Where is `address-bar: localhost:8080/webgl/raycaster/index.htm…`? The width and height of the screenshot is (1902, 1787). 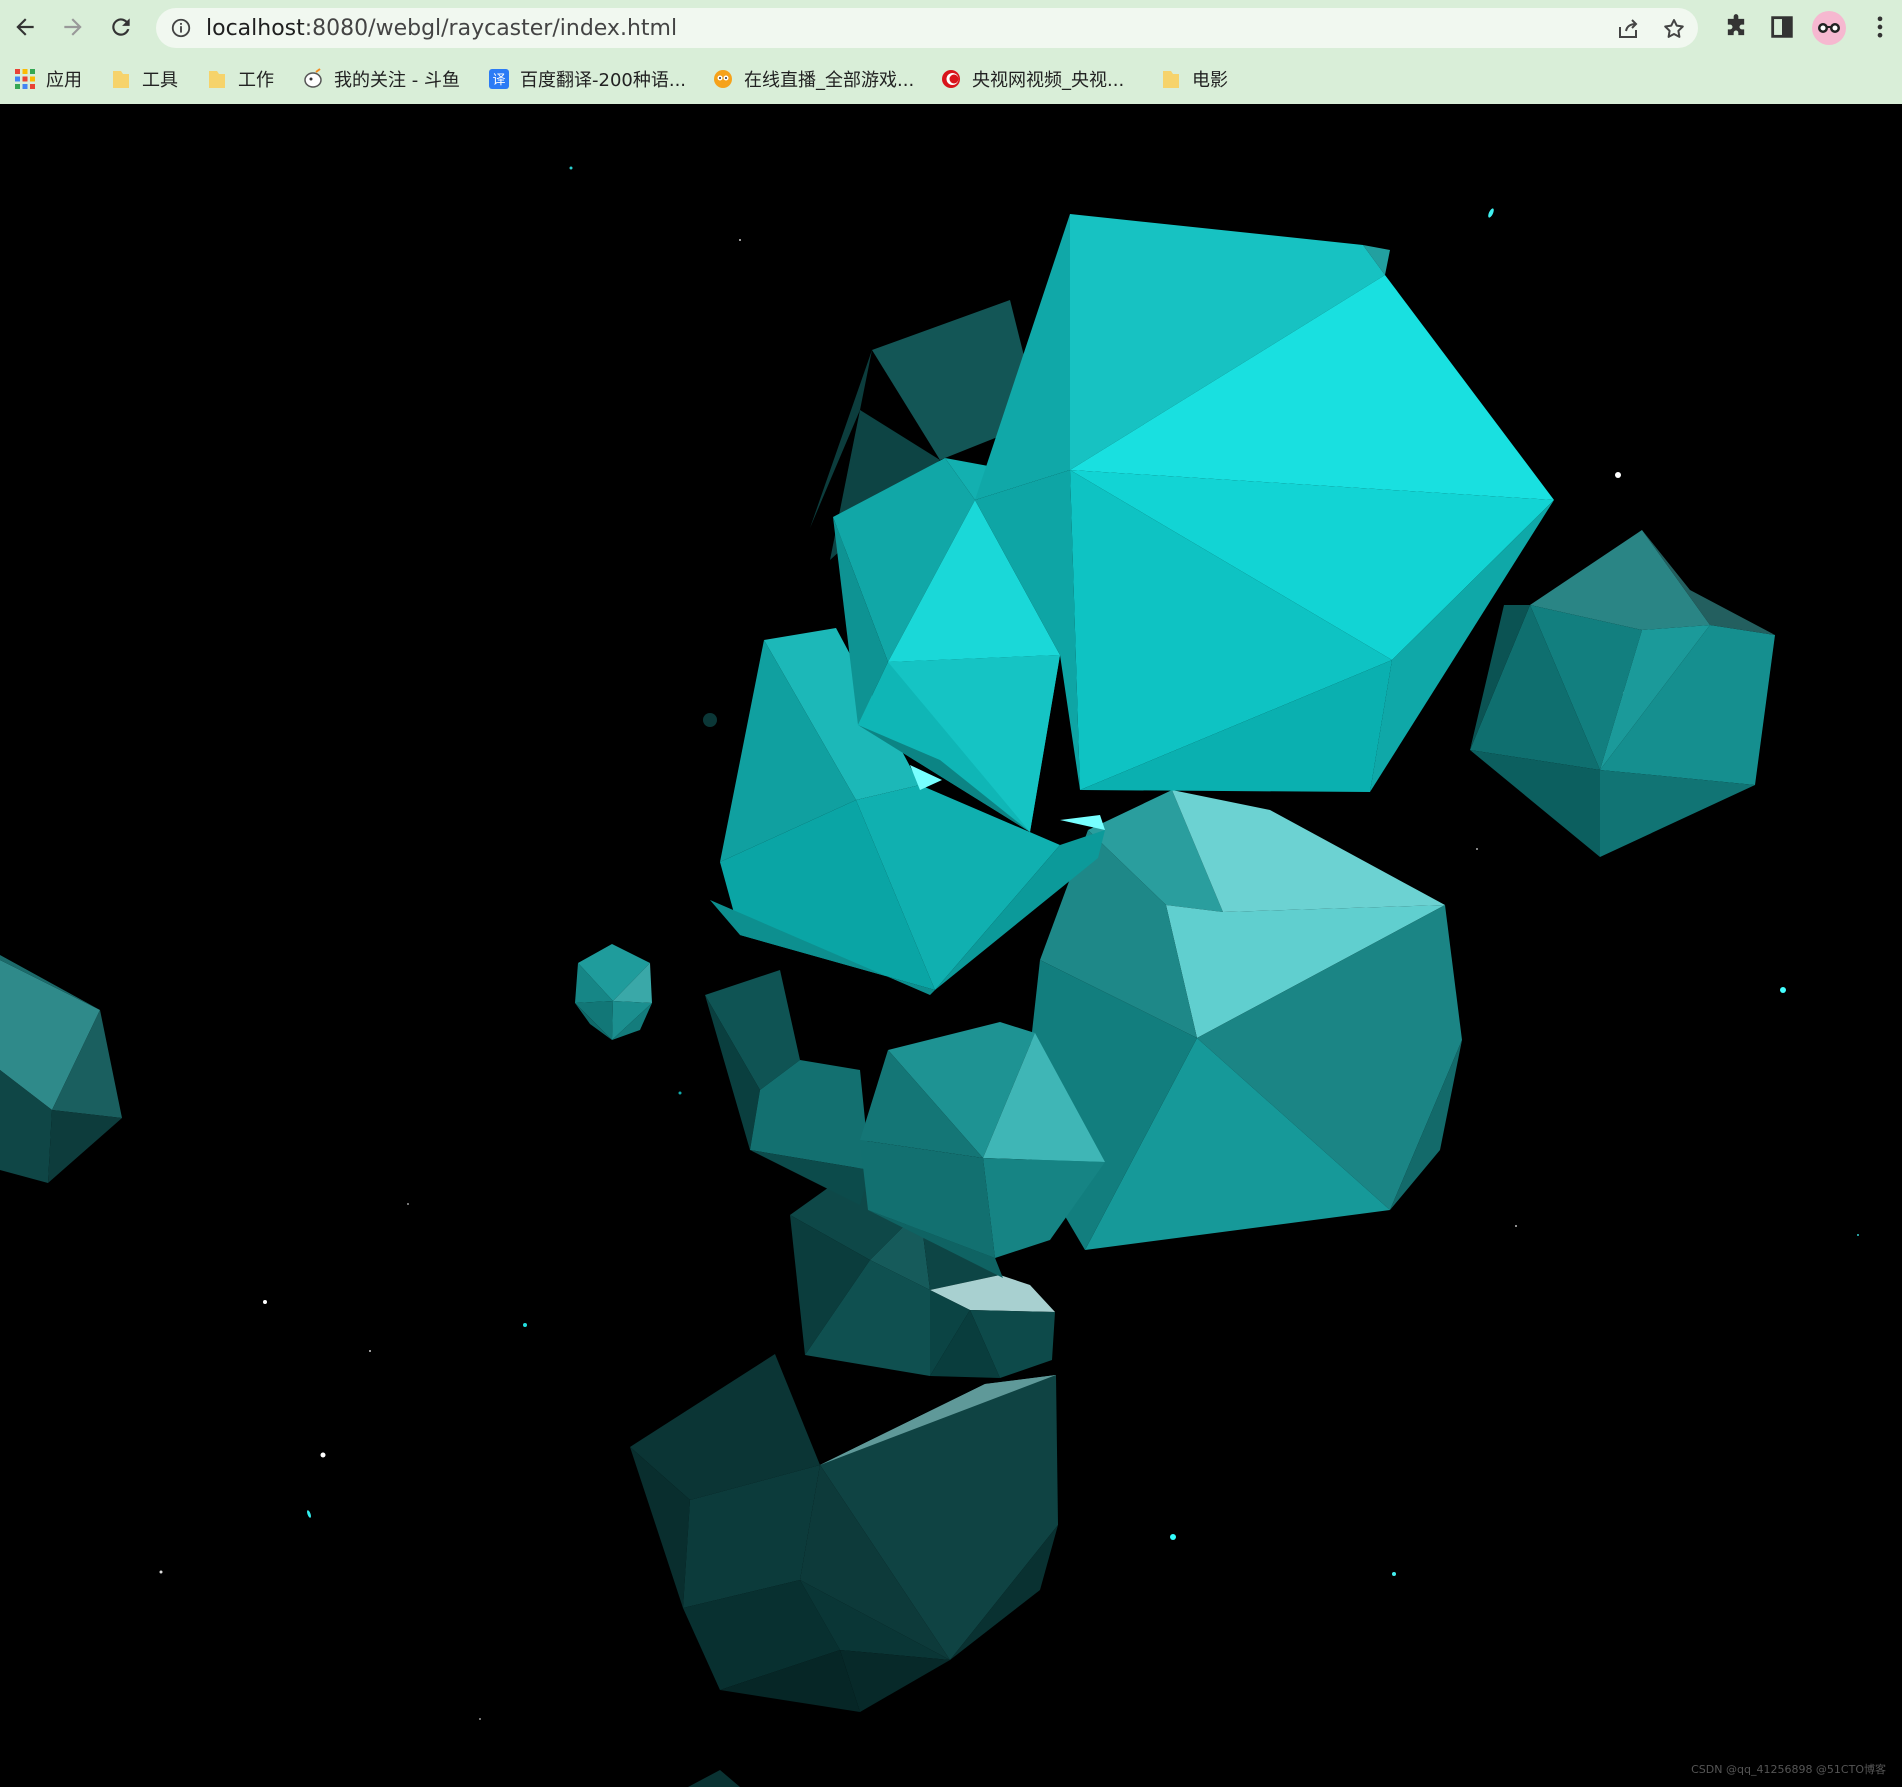 address-bar: localhost:8080/webgl/raycaster/index.htm… is located at coordinates (927, 28).